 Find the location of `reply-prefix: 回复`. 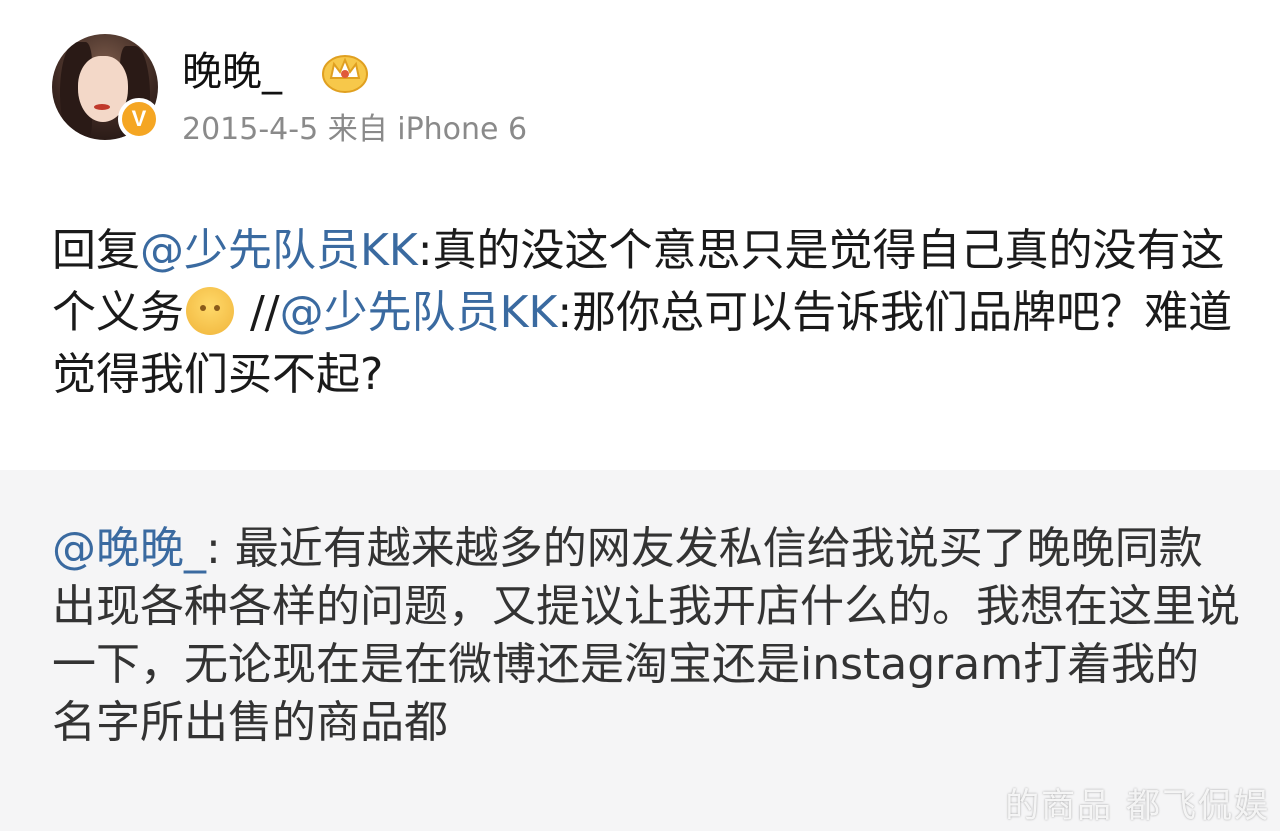

reply-prefix: 回复 is located at coordinates (96, 250).